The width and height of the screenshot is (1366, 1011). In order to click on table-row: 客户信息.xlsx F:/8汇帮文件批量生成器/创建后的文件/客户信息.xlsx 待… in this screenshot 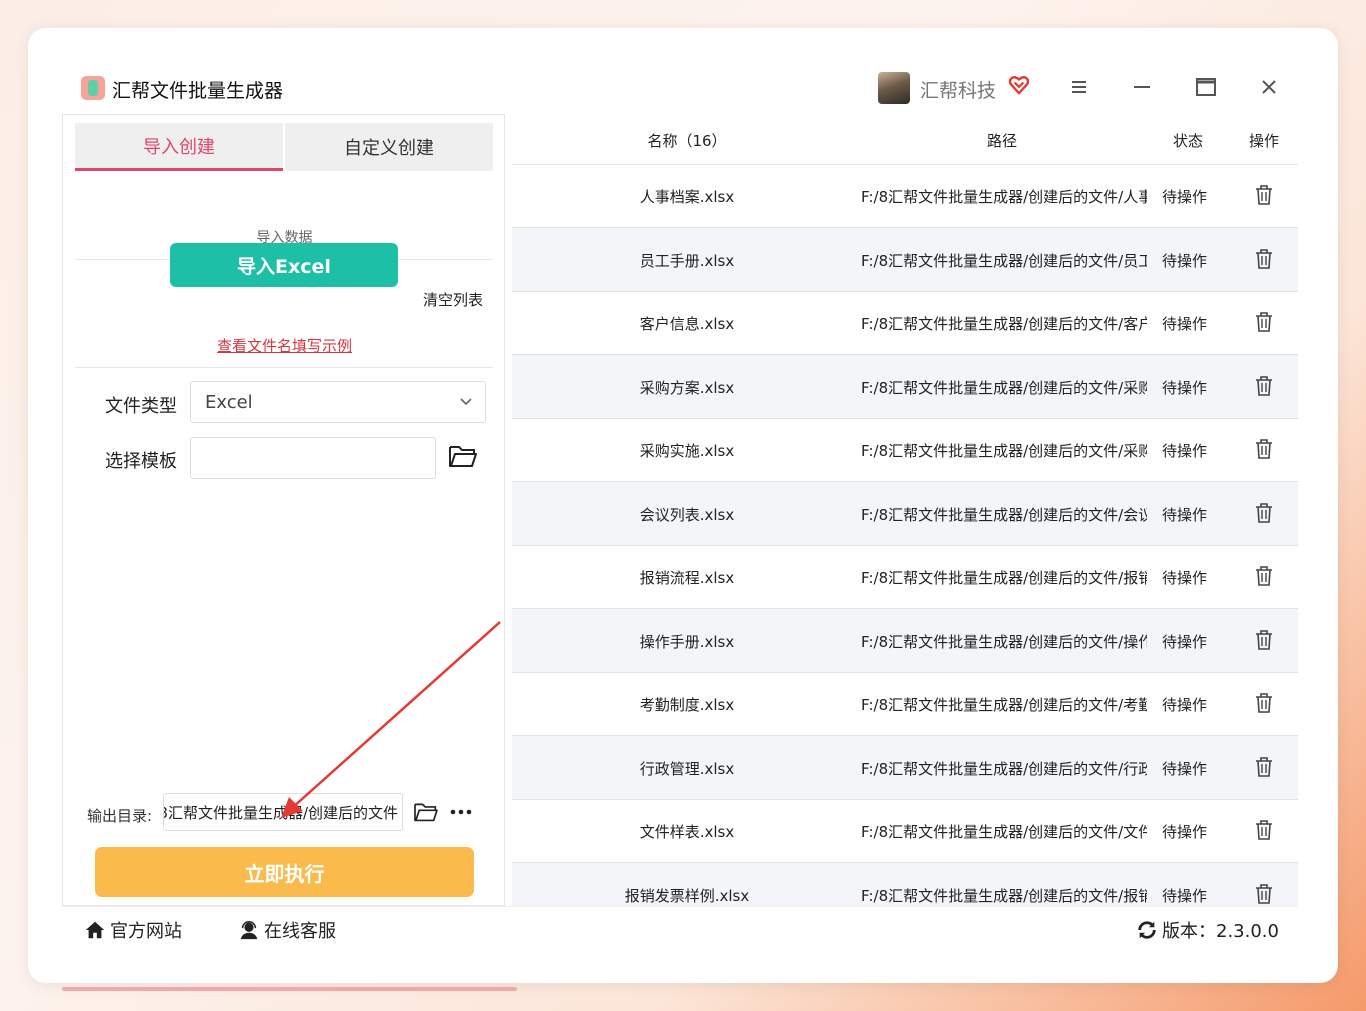, I will do `click(905, 323)`.